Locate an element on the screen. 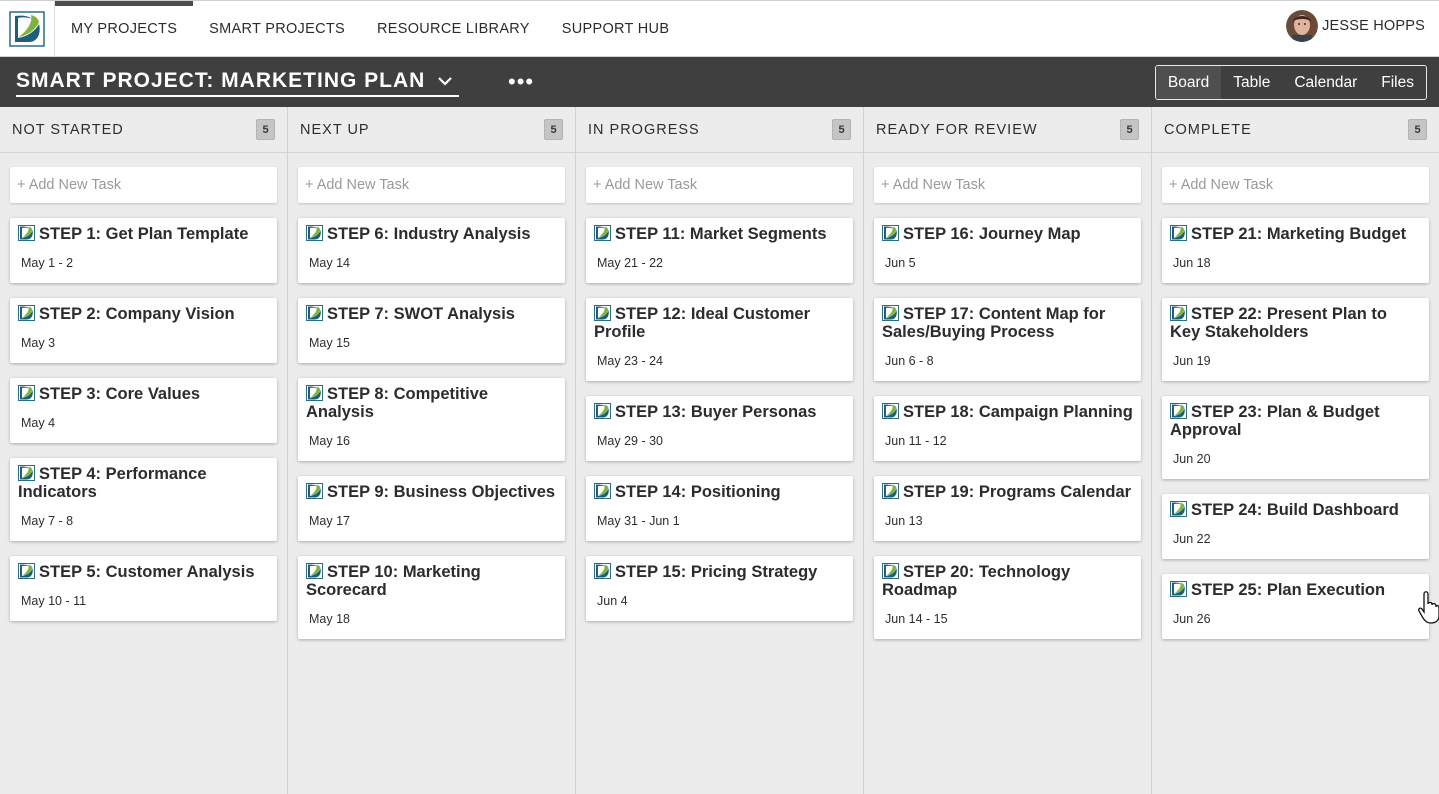 The height and width of the screenshot is (794, 1439). task-title-row: STEP 10: Marketing Scorecard is located at coordinates (431, 581).